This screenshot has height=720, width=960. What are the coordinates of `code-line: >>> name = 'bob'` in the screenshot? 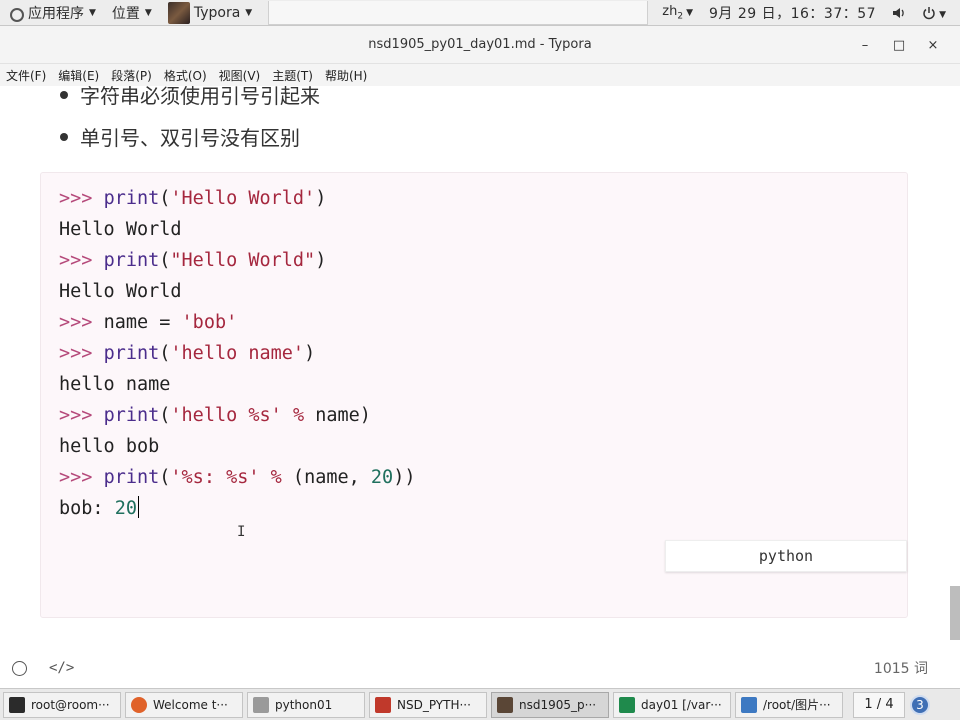 It's located at (148, 322).